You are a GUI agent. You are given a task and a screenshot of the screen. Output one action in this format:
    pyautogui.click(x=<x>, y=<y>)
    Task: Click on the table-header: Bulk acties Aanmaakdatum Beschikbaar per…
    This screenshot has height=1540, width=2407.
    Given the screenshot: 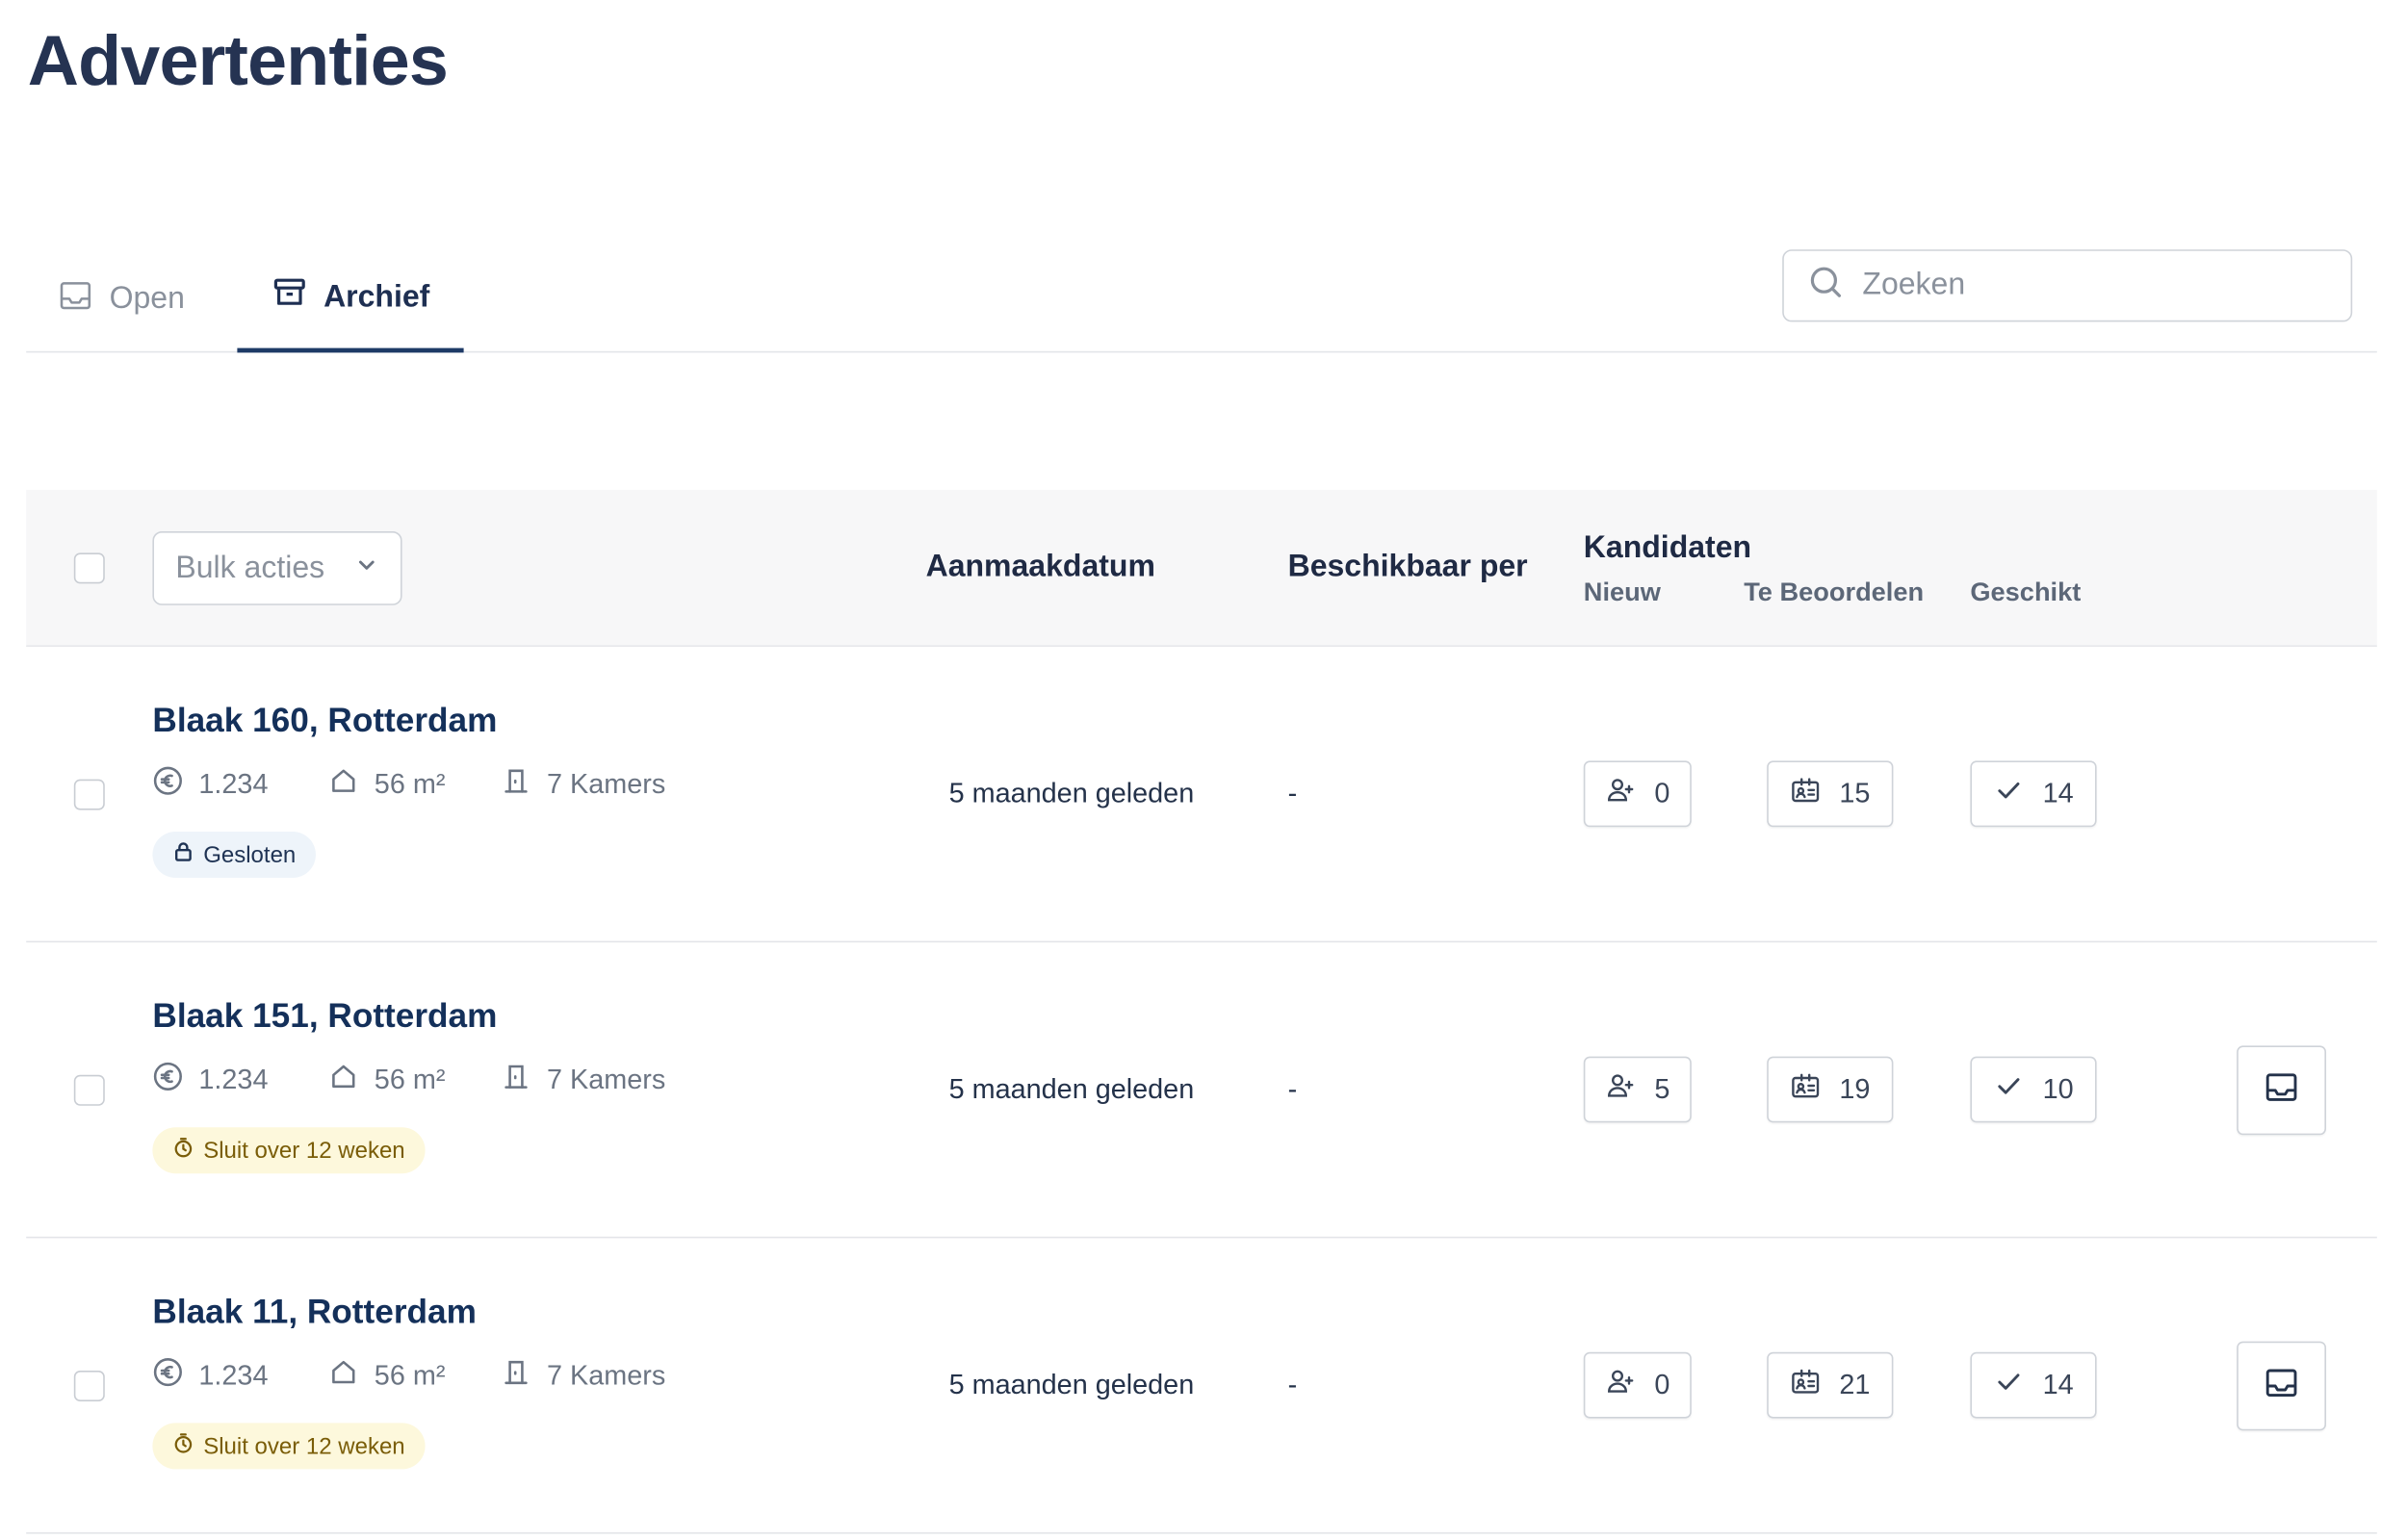 What is the action you would take?
    pyautogui.click(x=1201, y=568)
    